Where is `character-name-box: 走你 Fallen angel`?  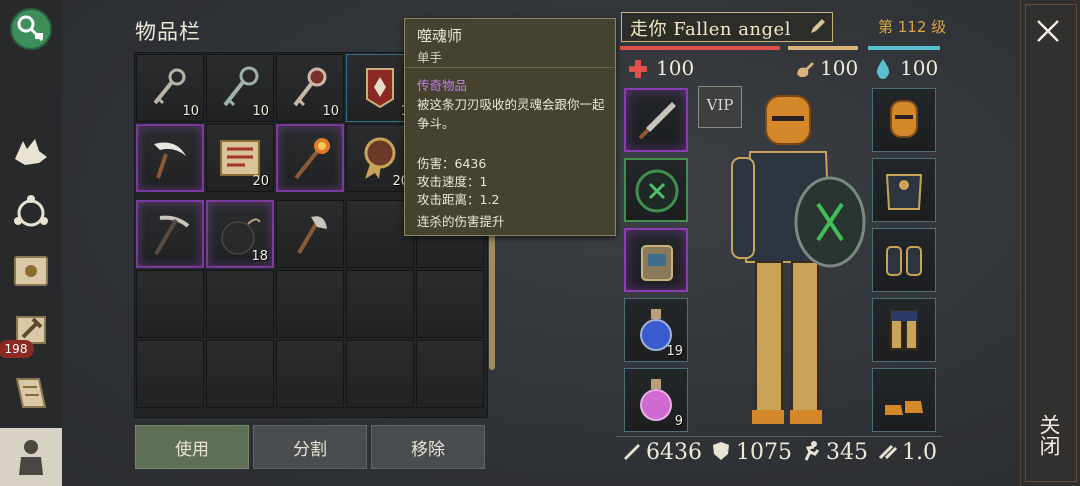 character-name-box: 走你 Fallen angel is located at coordinates (727, 27).